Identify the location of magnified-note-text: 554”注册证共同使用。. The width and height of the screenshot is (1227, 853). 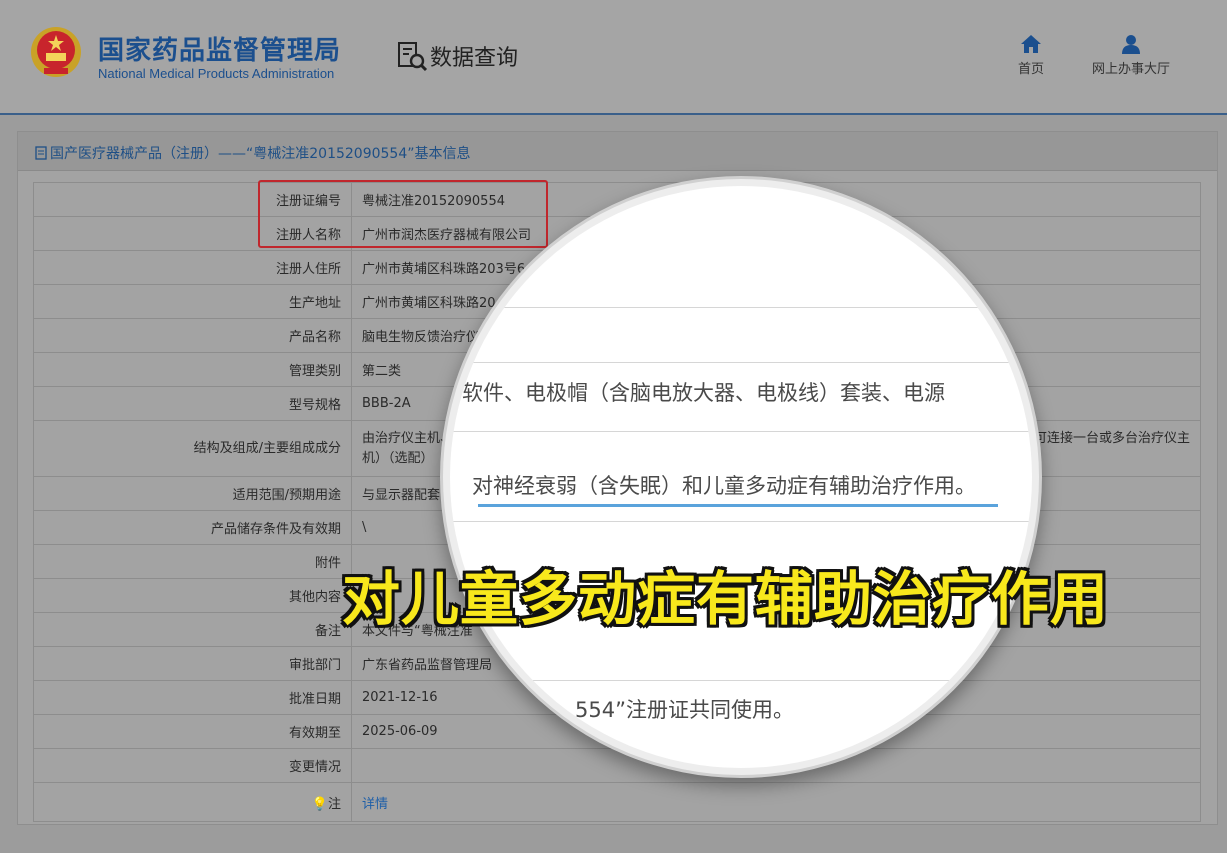
(684, 710).